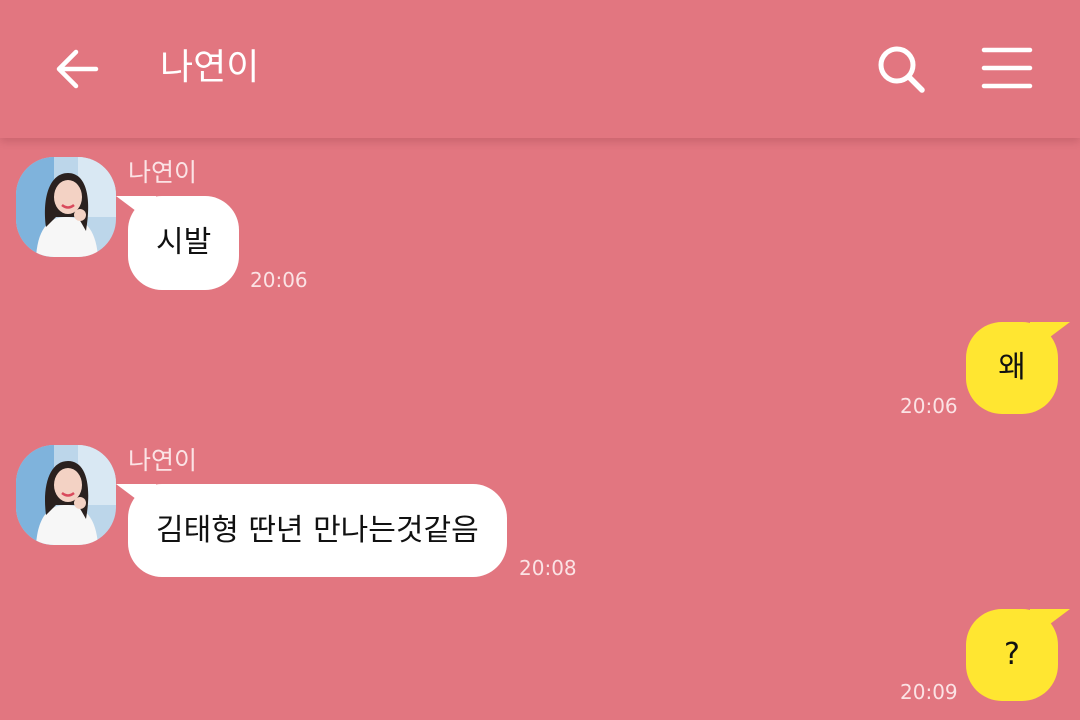 The image size is (1080, 720). I want to click on message-text: 왜, so click(1012, 367).